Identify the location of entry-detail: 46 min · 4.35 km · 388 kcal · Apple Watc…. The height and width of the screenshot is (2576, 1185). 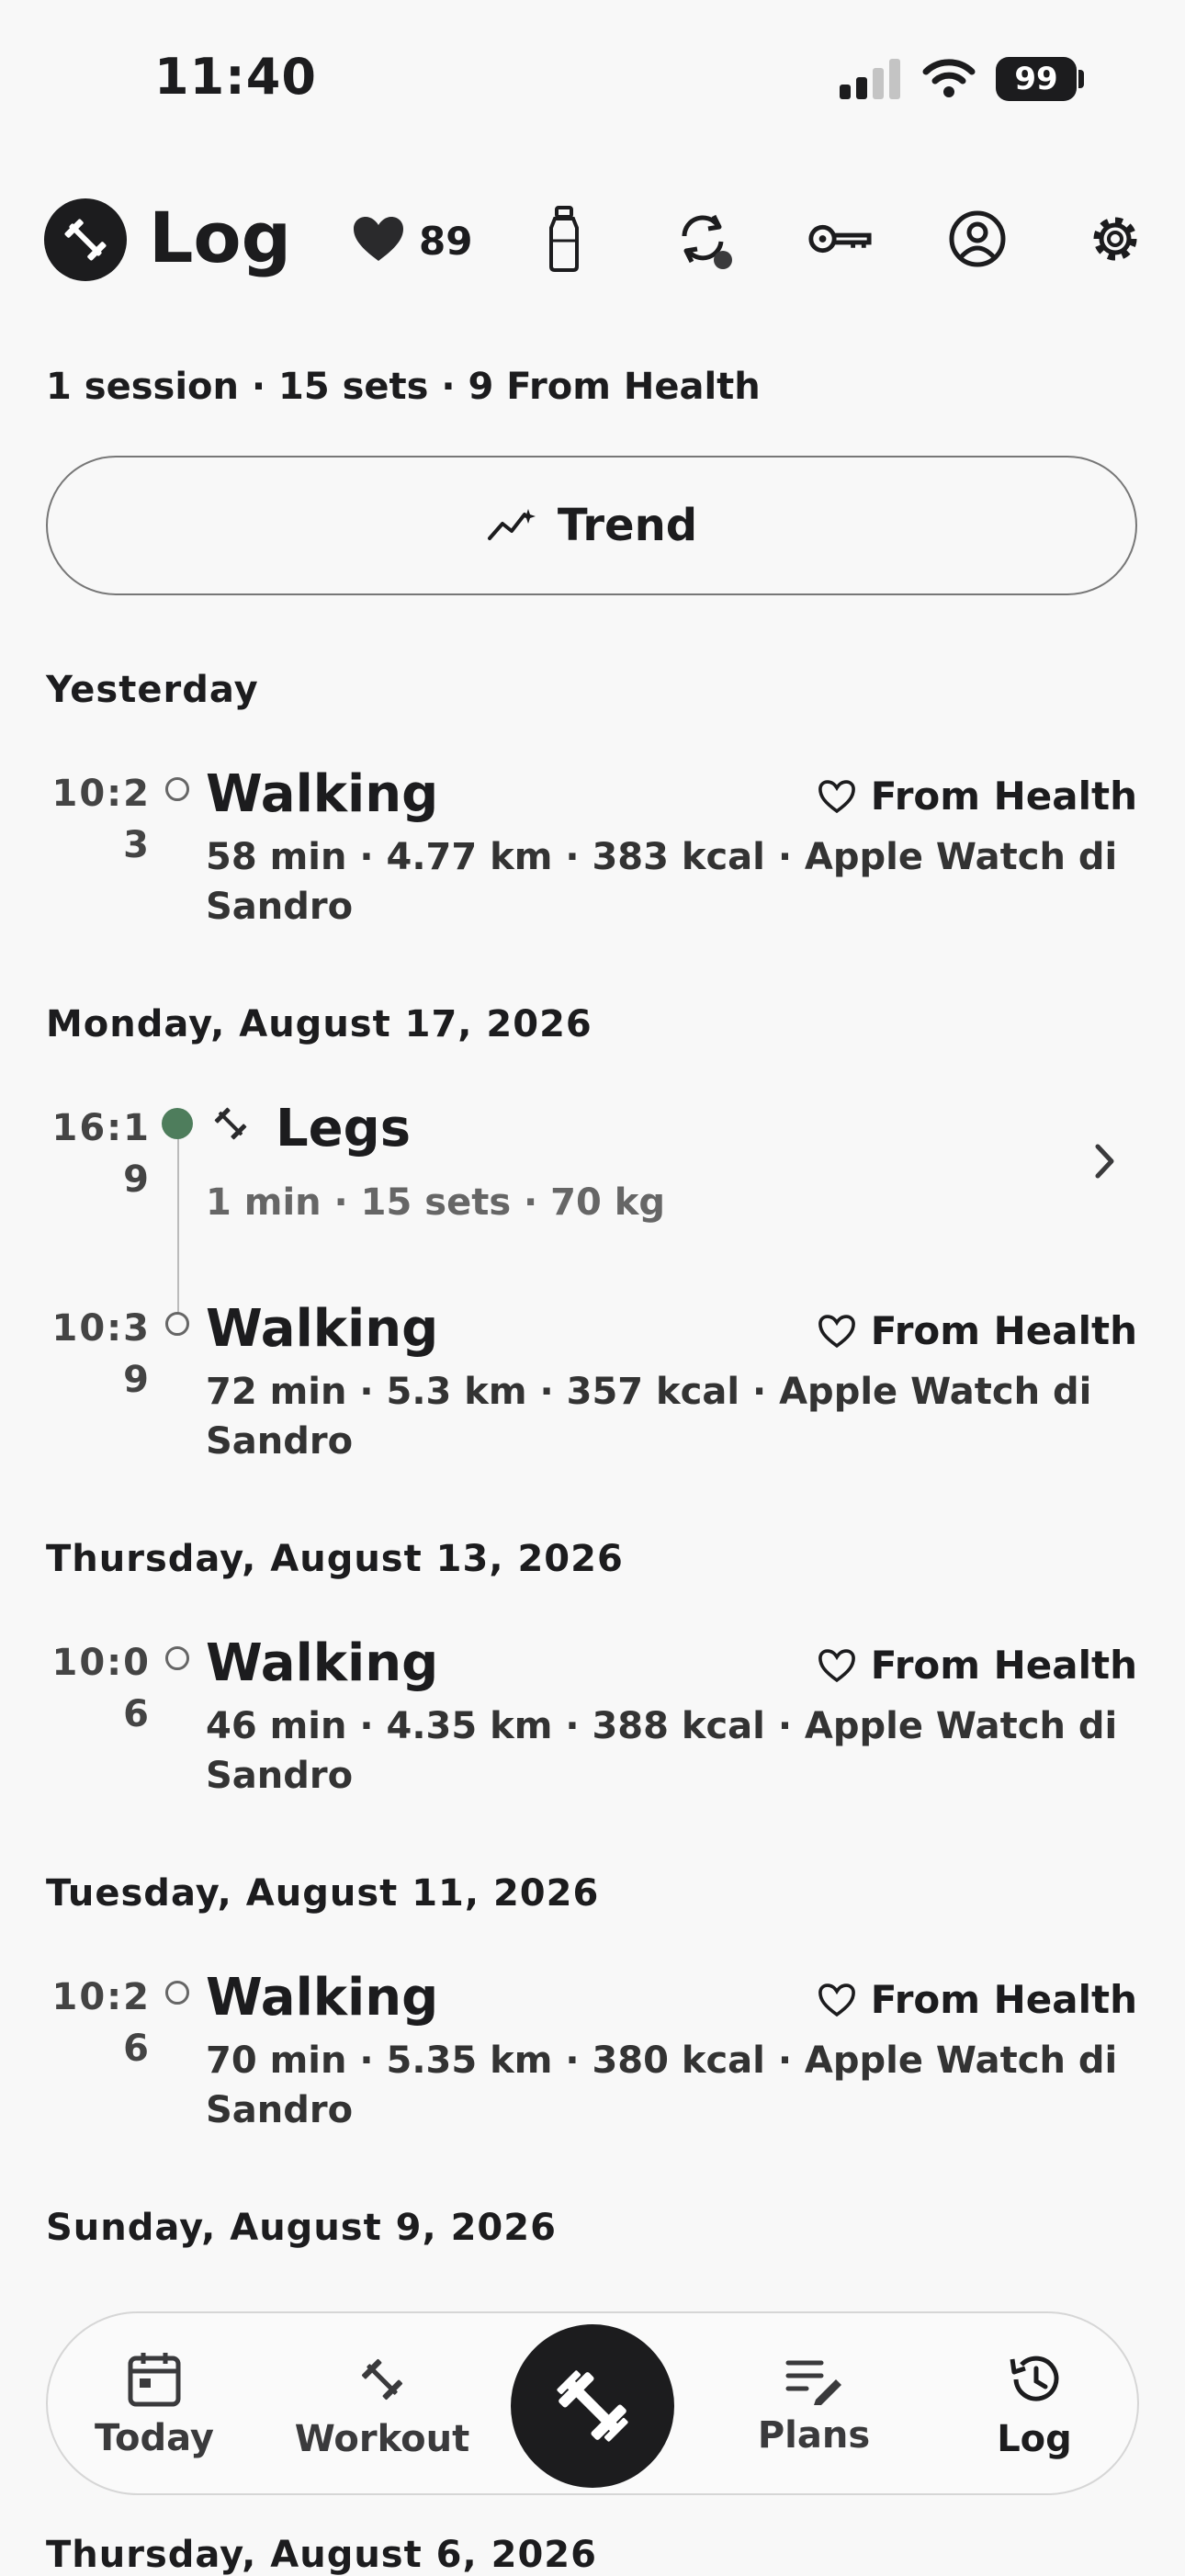
(662, 1751).